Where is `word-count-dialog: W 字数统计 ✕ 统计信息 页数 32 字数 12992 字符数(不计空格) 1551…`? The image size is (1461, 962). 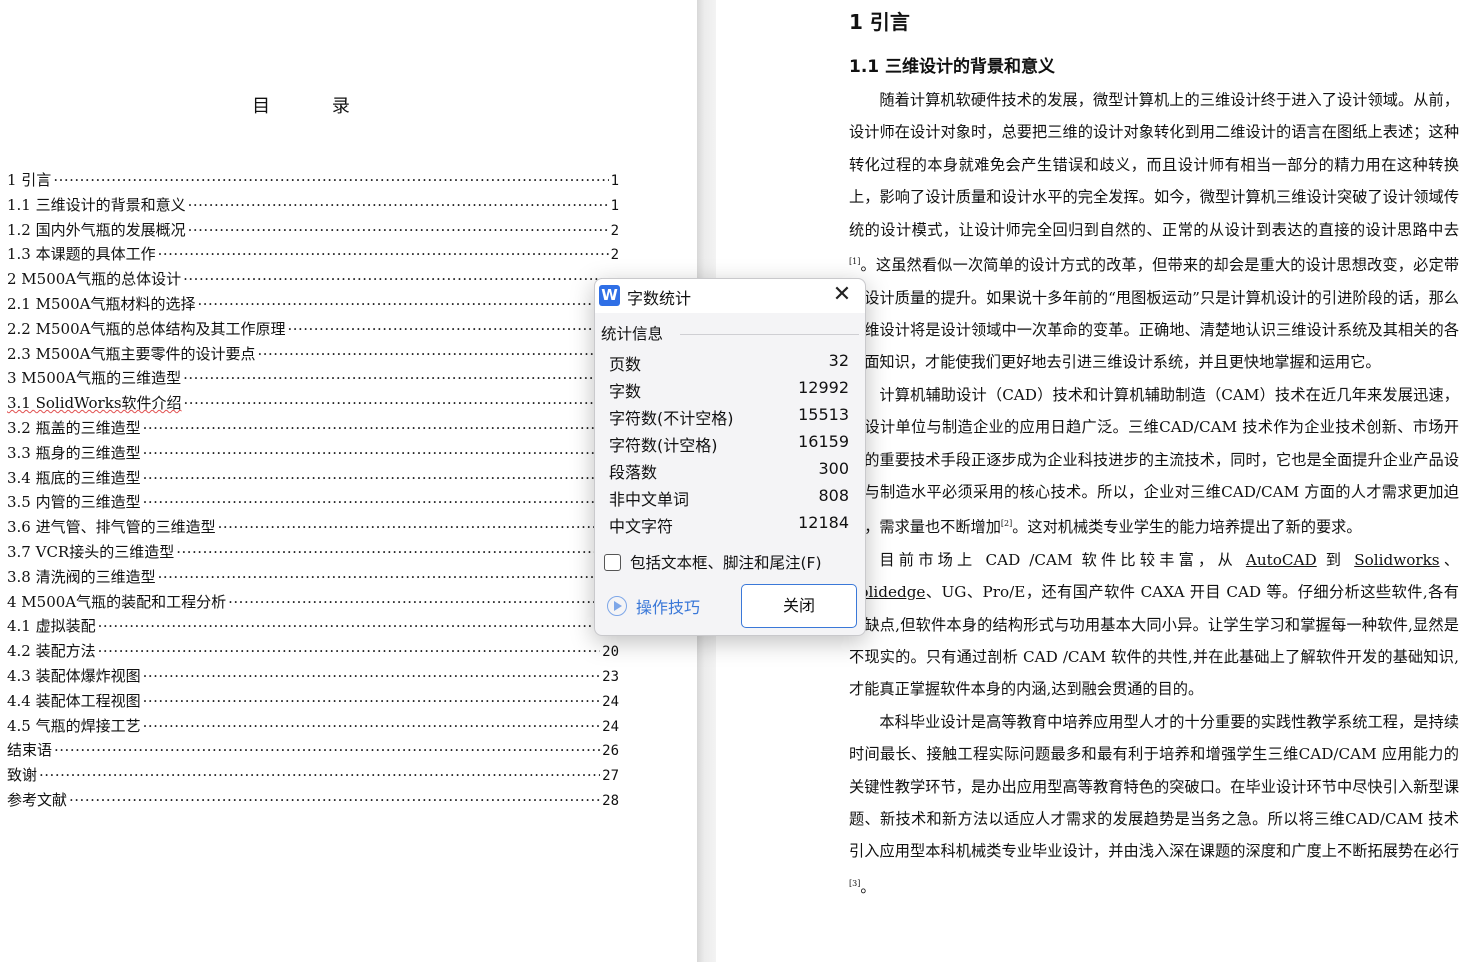 word-count-dialog: W 字数统计 ✕ 统计信息 页数 32 字数 12992 字符数(不计空格) 1551… is located at coordinates (730, 457).